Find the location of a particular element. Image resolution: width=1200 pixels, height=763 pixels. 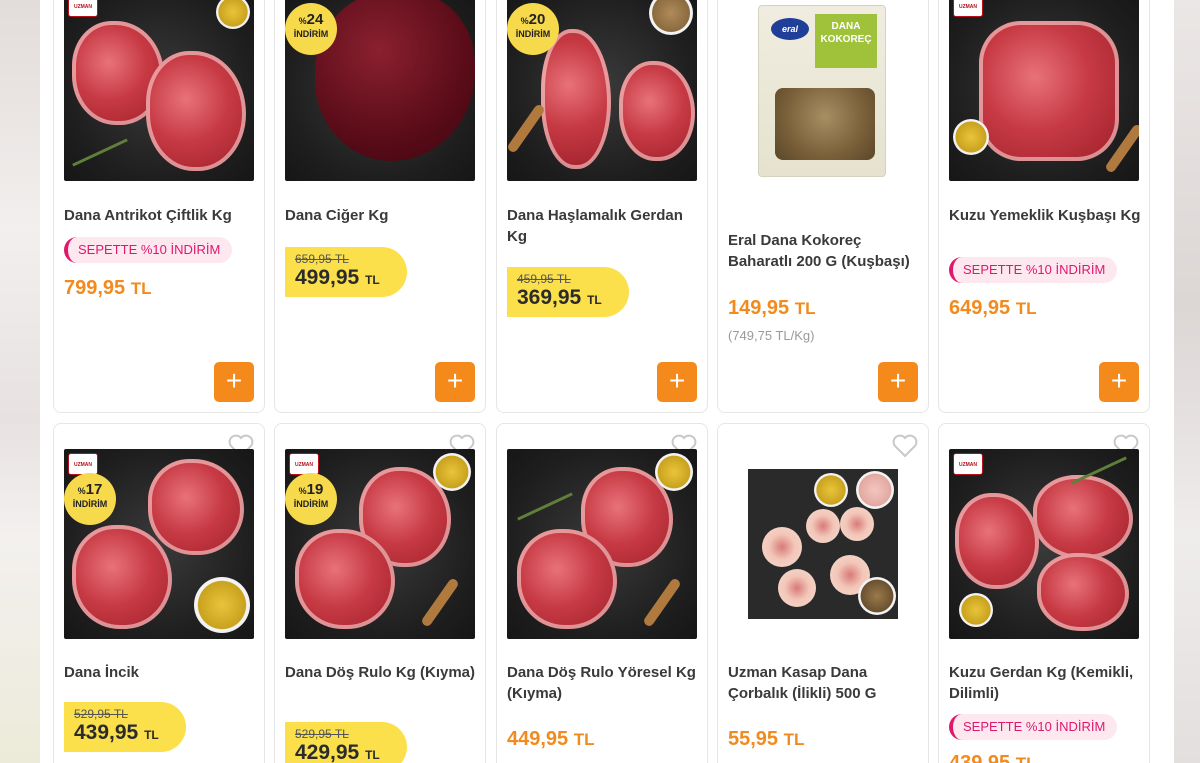

discount-price-box: 459,95 TL 369,95 TL is located at coordinates (568, 292).